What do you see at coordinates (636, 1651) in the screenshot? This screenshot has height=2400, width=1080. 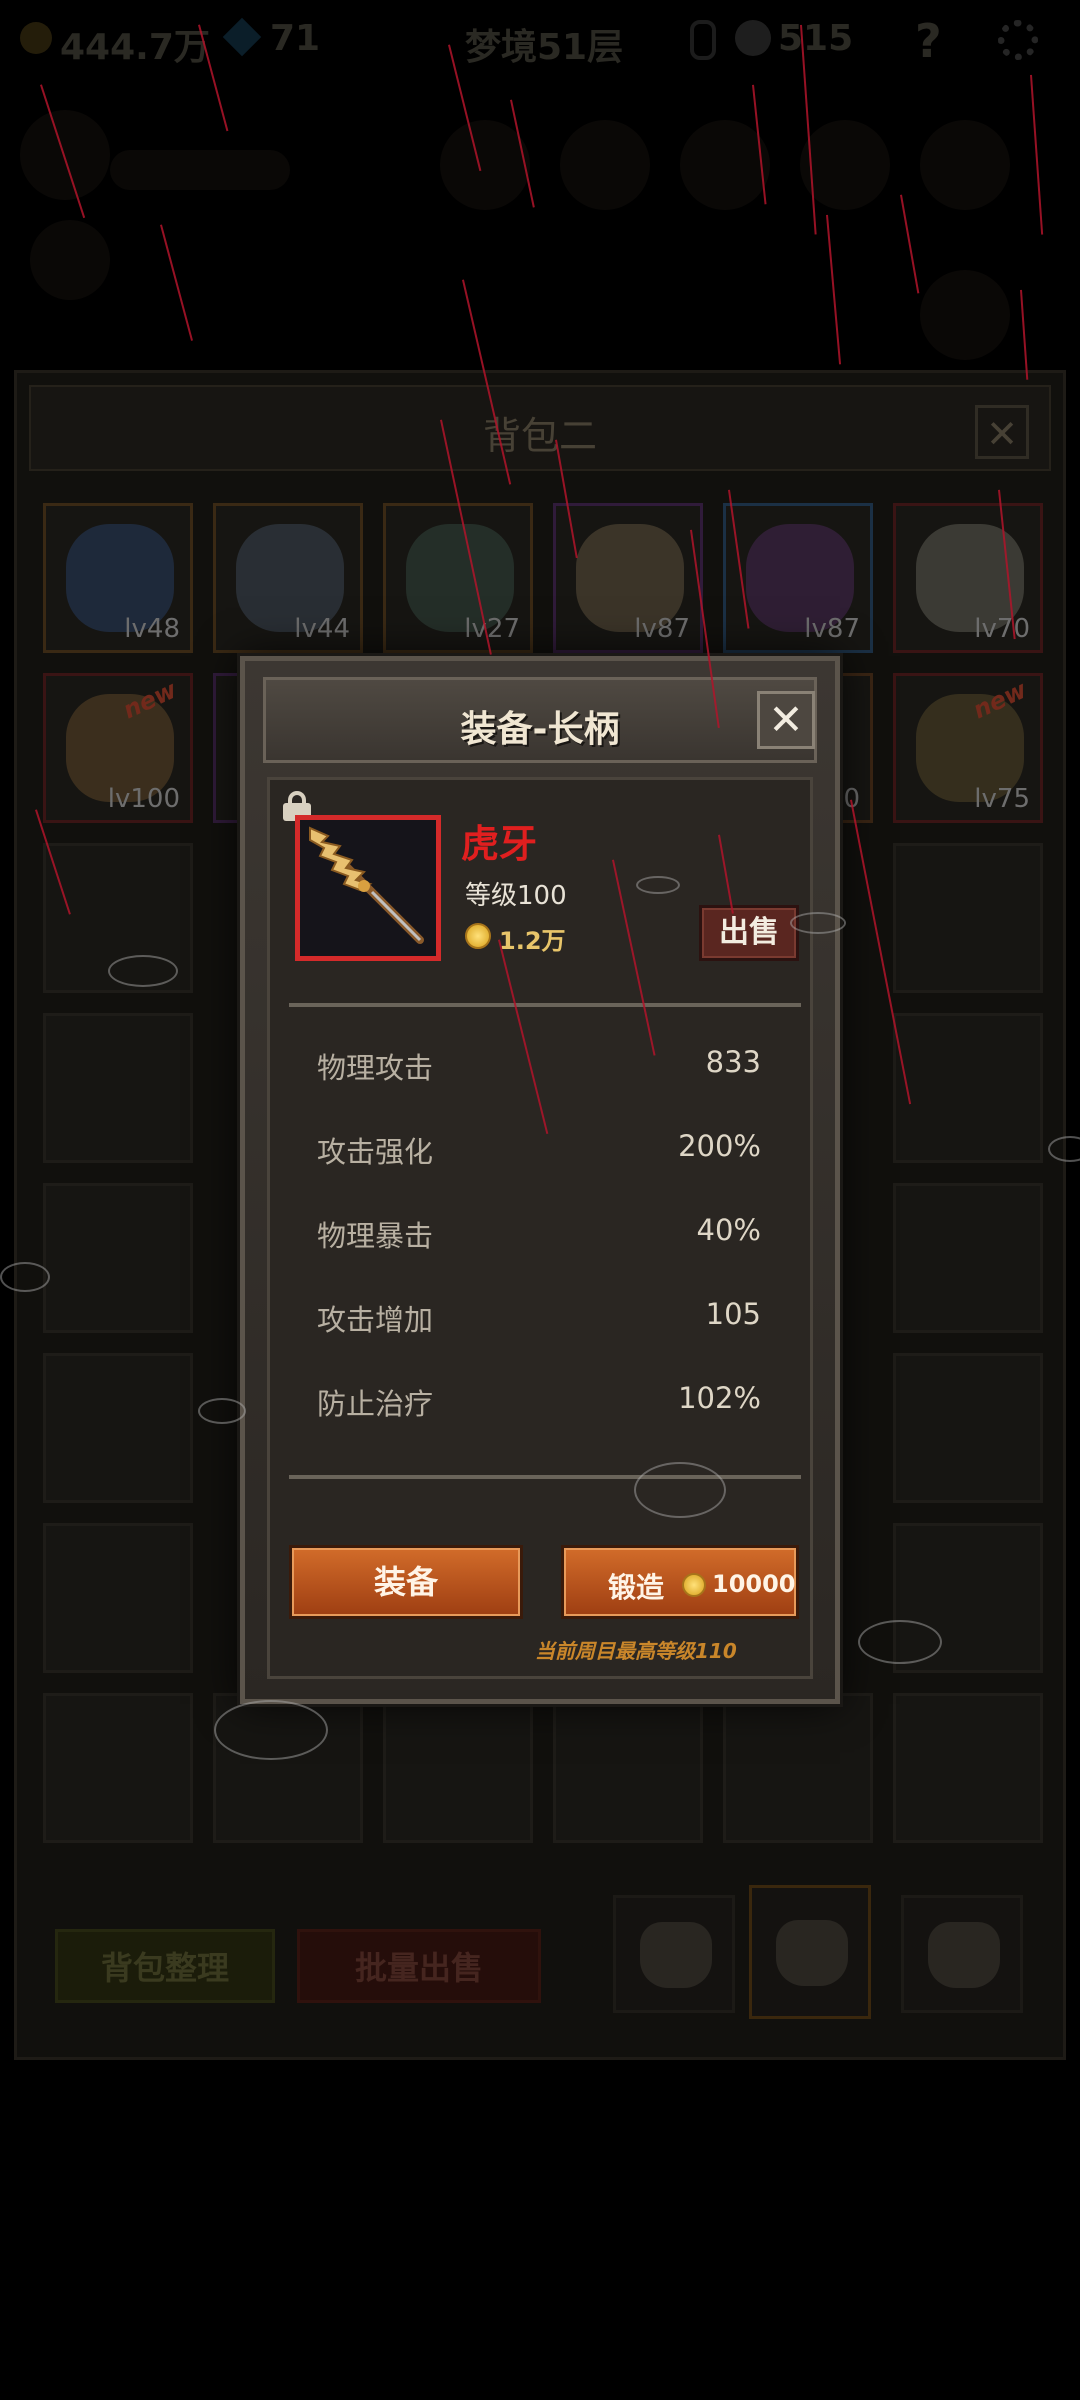 I see `max-level-note: 当前周目最高等级110` at bounding box center [636, 1651].